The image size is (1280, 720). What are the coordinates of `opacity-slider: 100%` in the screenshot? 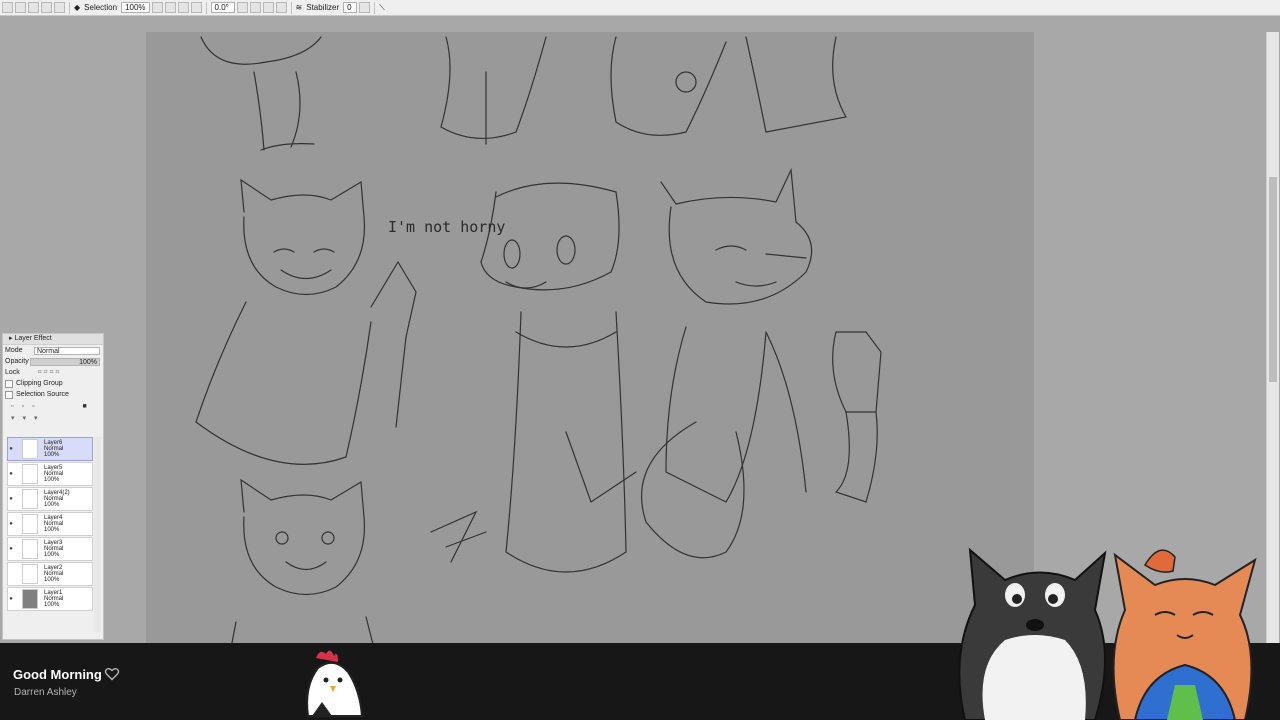 It's located at (65, 361).